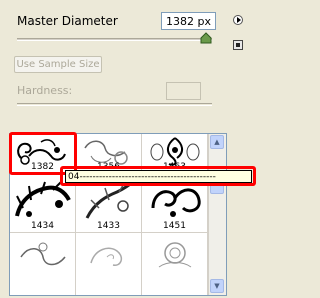 This screenshot has width=320, height=298. What do you see at coordinates (108, 226) in the screenshot?
I see `brush-size-label: 1433` at bounding box center [108, 226].